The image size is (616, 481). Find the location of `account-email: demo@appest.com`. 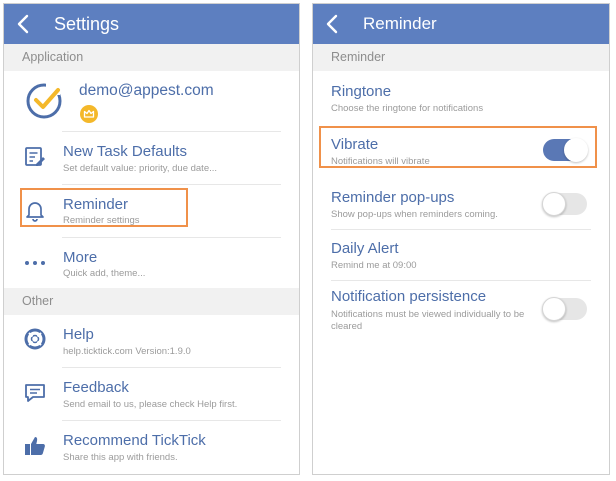

account-email: demo@appest.com is located at coordinates (146, 90).